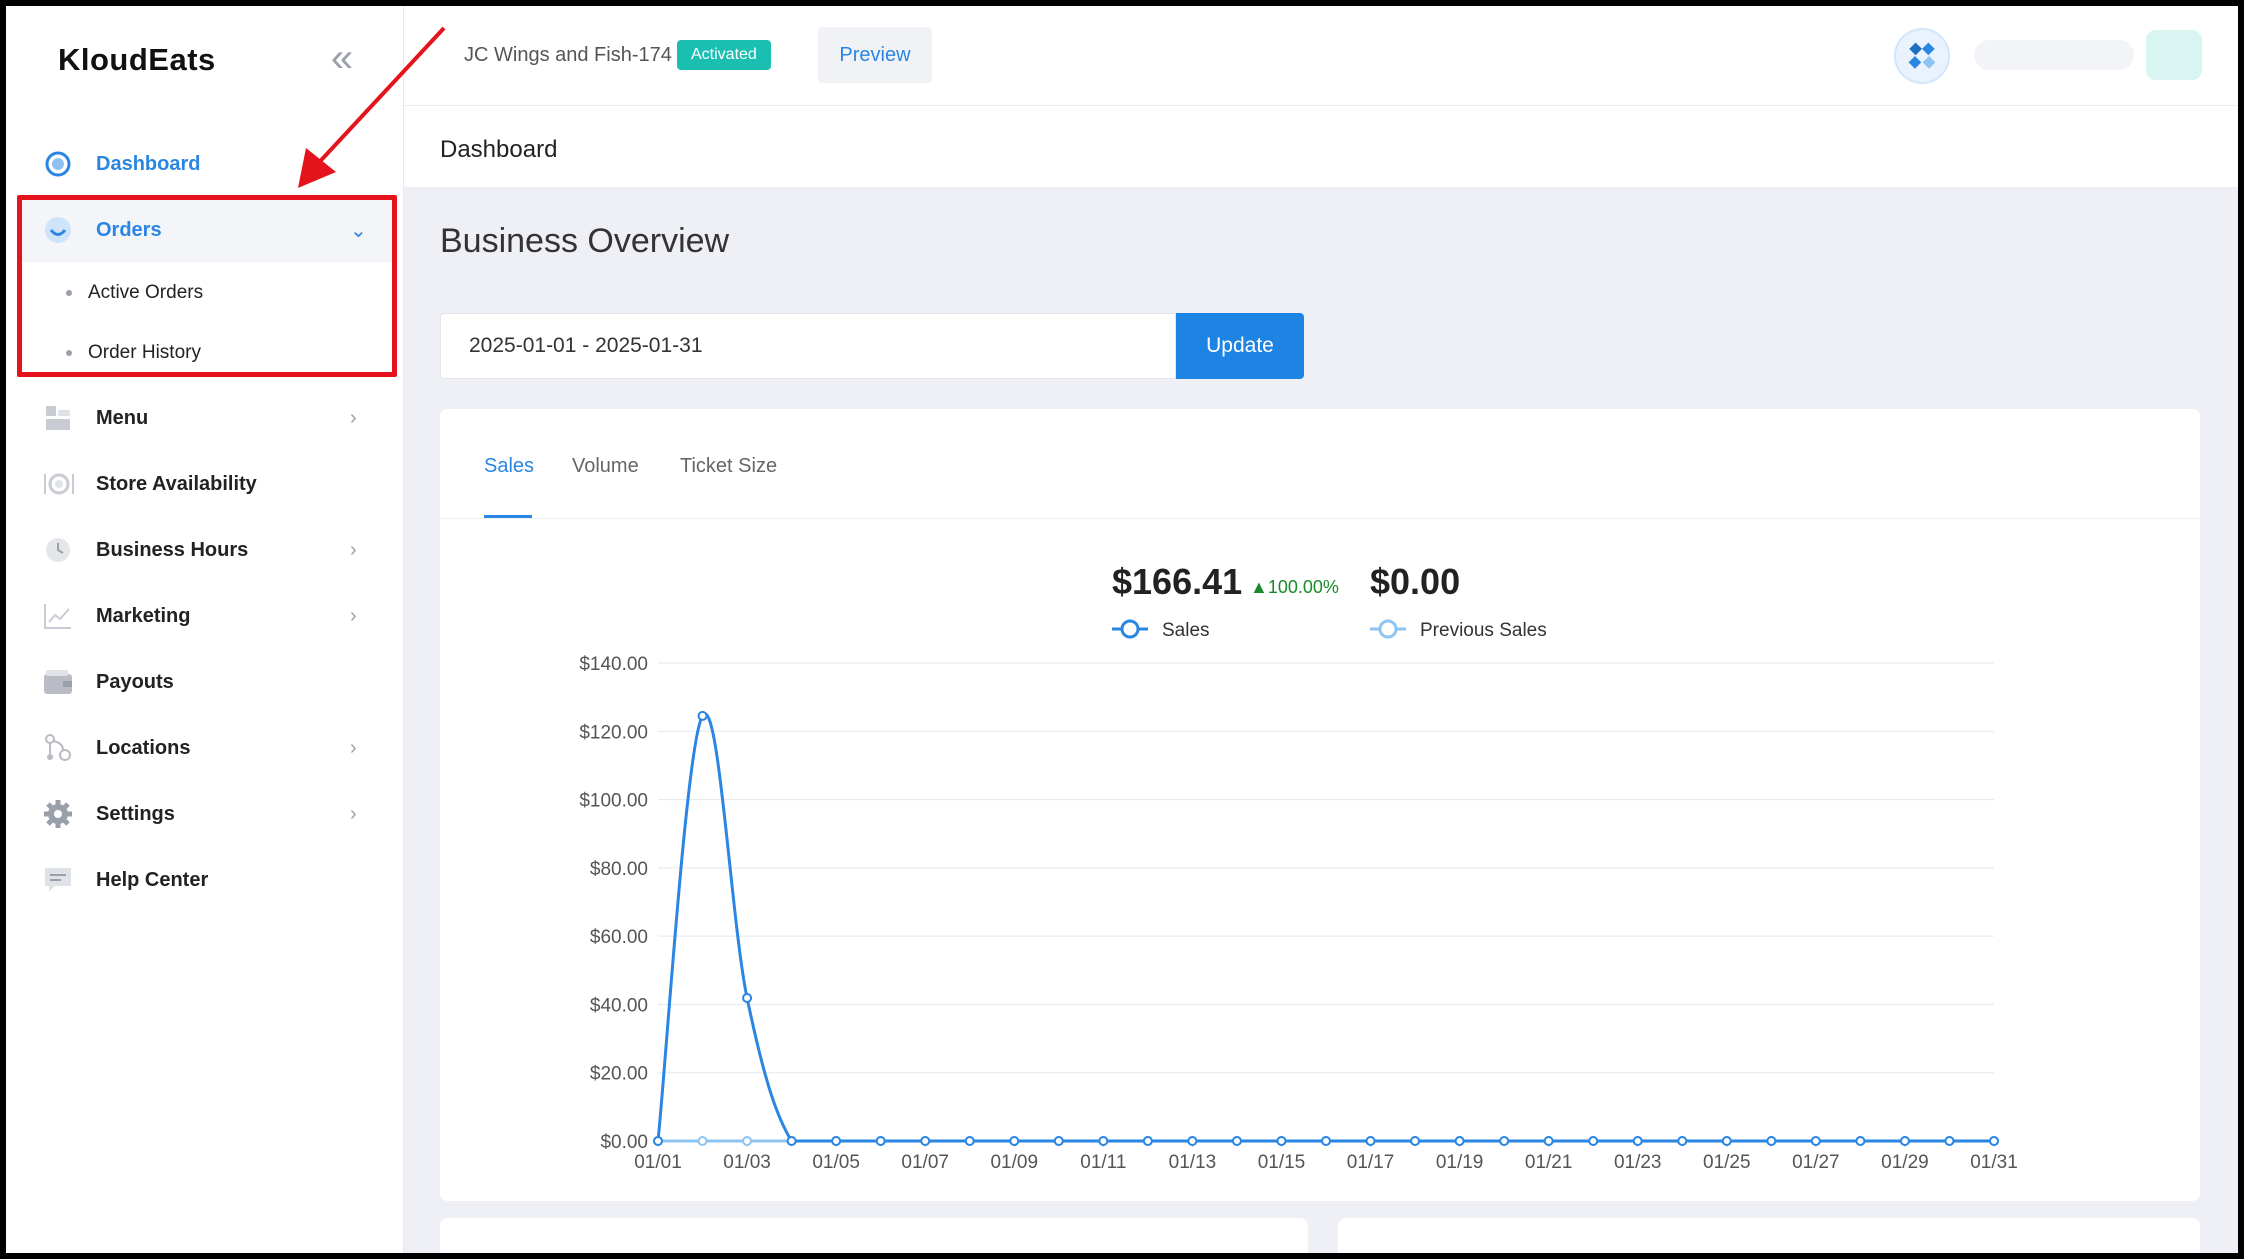 The image size is (2244, 1259). Describe the element at coordinates (1193, 1162) in the screenshot. I see `x-tick-label: 01/13` at that location.